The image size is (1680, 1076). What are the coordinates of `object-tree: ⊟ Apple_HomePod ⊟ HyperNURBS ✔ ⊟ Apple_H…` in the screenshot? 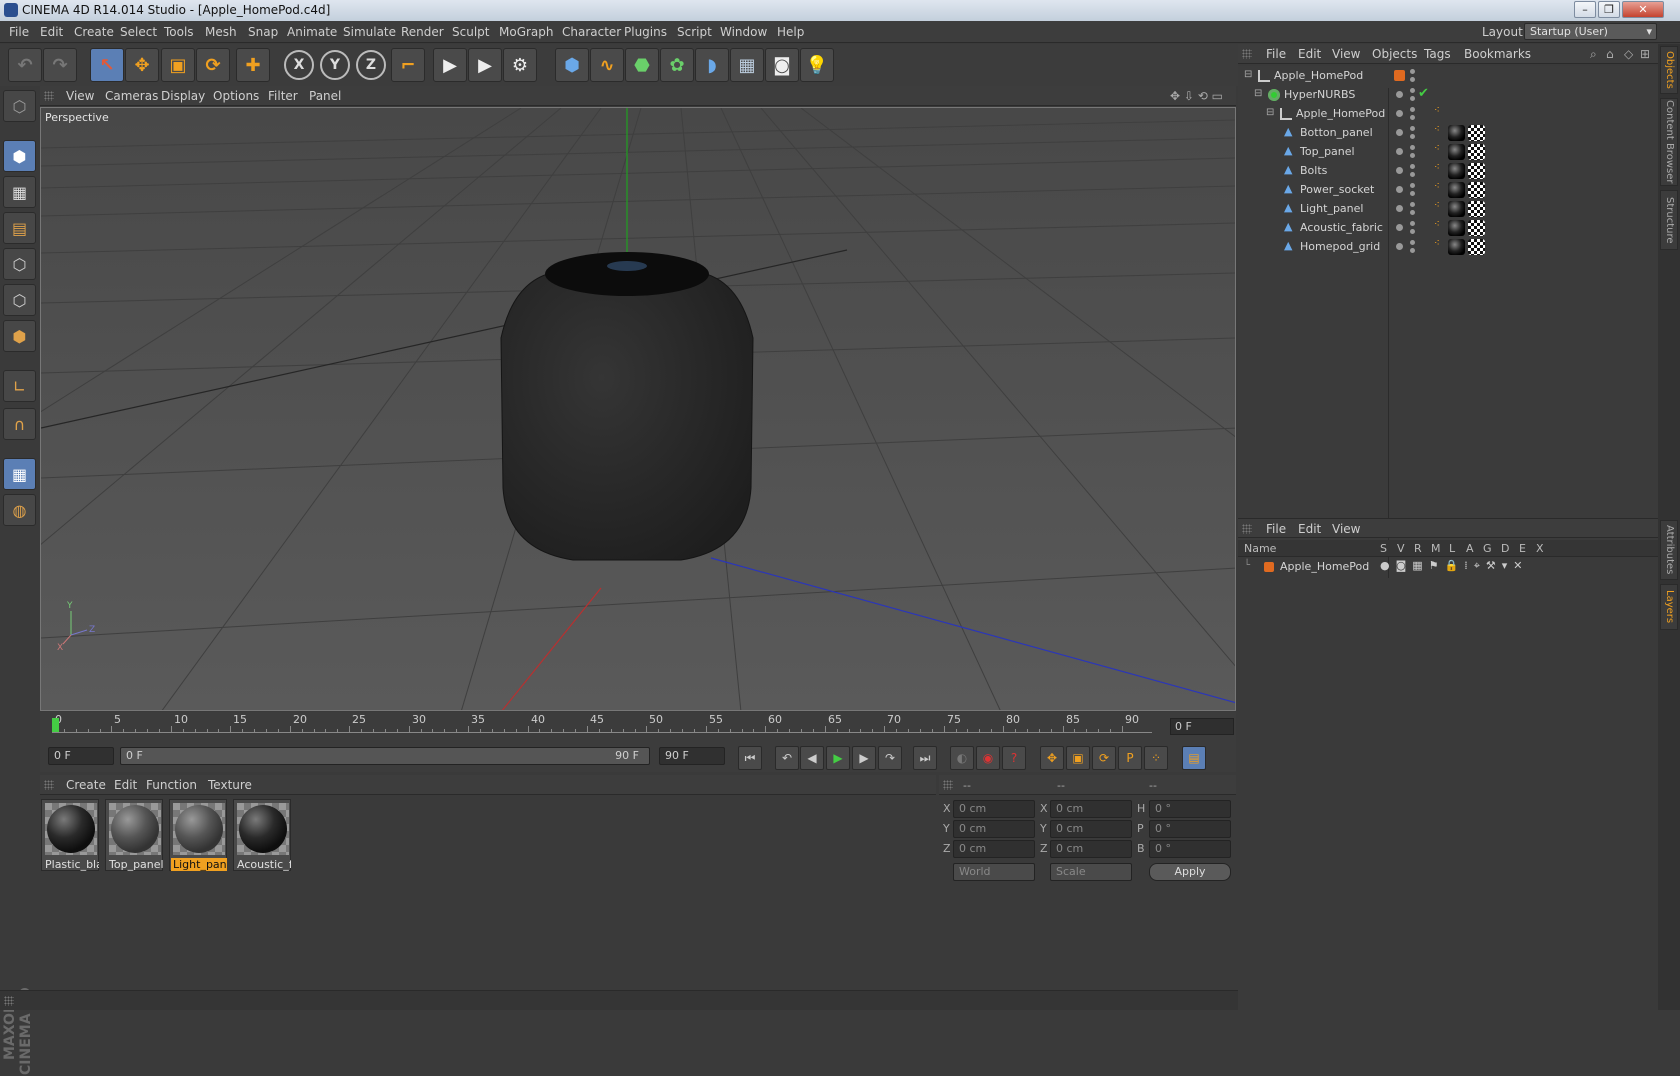 It's located at (1448, 322).